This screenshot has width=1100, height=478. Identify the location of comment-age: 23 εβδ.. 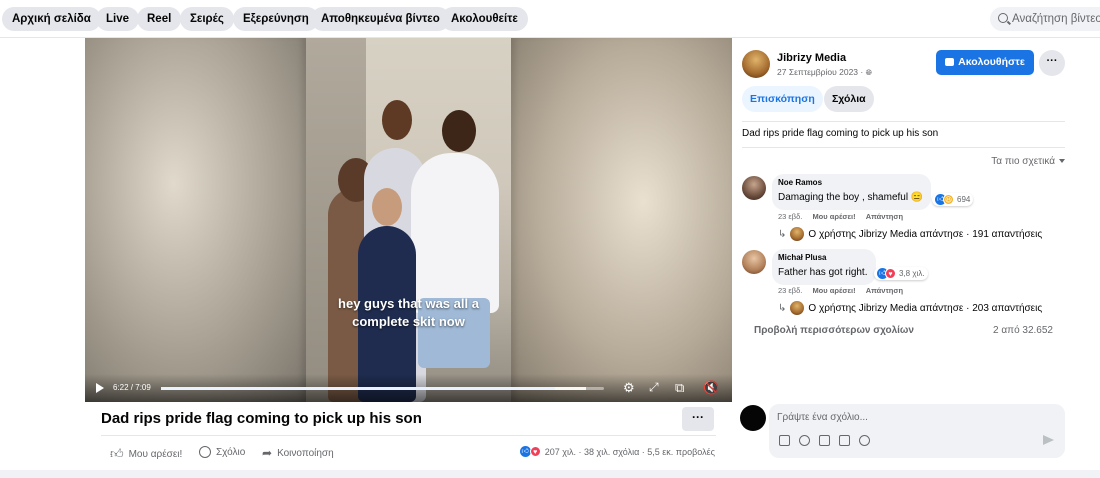
(790, 290).